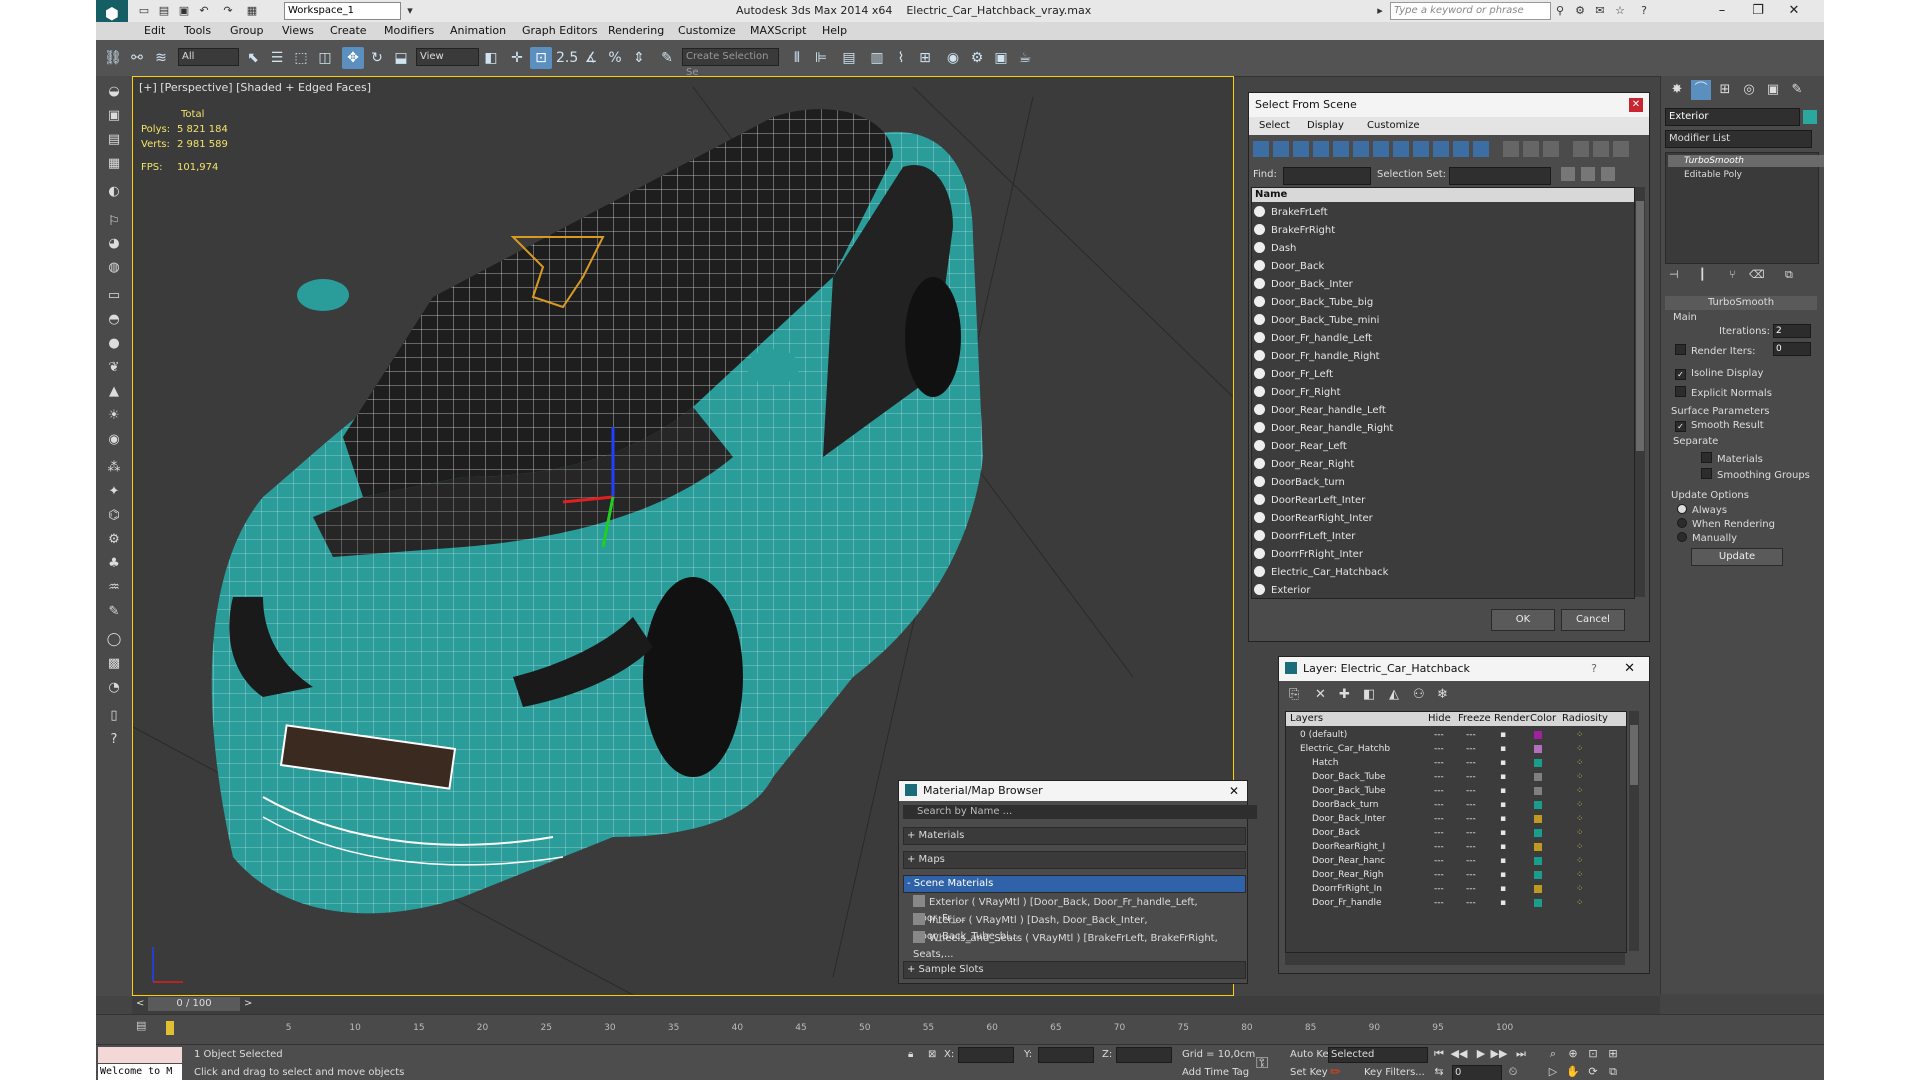 The height and width of the screenshot is (1080, 1920). What do you see at coordinates (1439, 861) in the screenshot?
I see `layer-hide-toggle: ---` at bounding box center [1439, 861].